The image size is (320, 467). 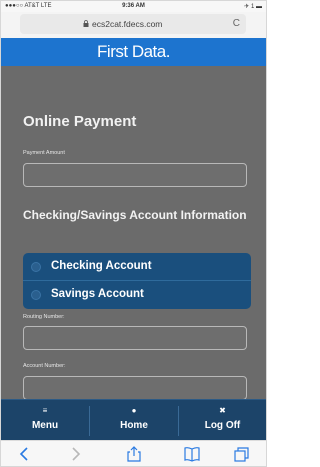 What do you see at coordinates (242, 454) in the screenshot?
I see `tabs-icon` at bounding box center [242, 454].